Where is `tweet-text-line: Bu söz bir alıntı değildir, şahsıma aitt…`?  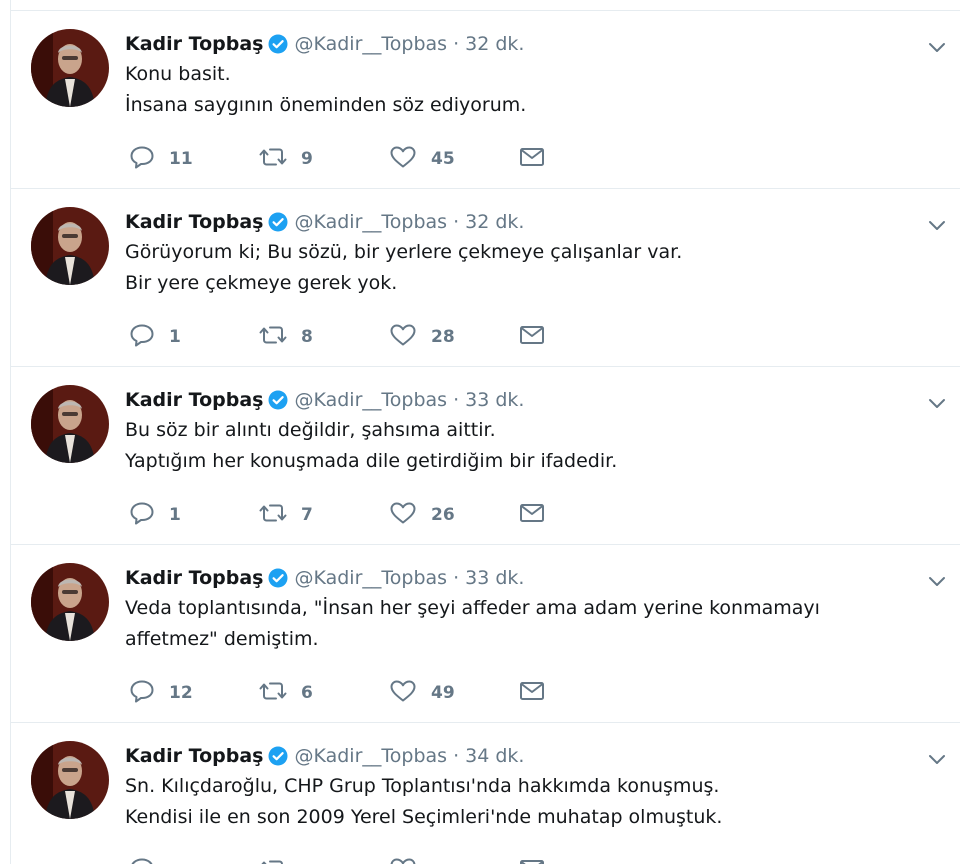 tweet-text-line: Bu söz bir alıntı değildir, şahsıma aitt… is located at coordinates (310, 430).